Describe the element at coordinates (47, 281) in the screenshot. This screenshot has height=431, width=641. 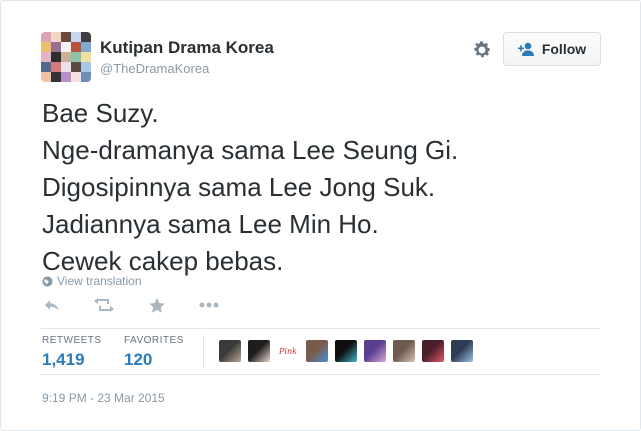
I see `globe-icon` at that location.